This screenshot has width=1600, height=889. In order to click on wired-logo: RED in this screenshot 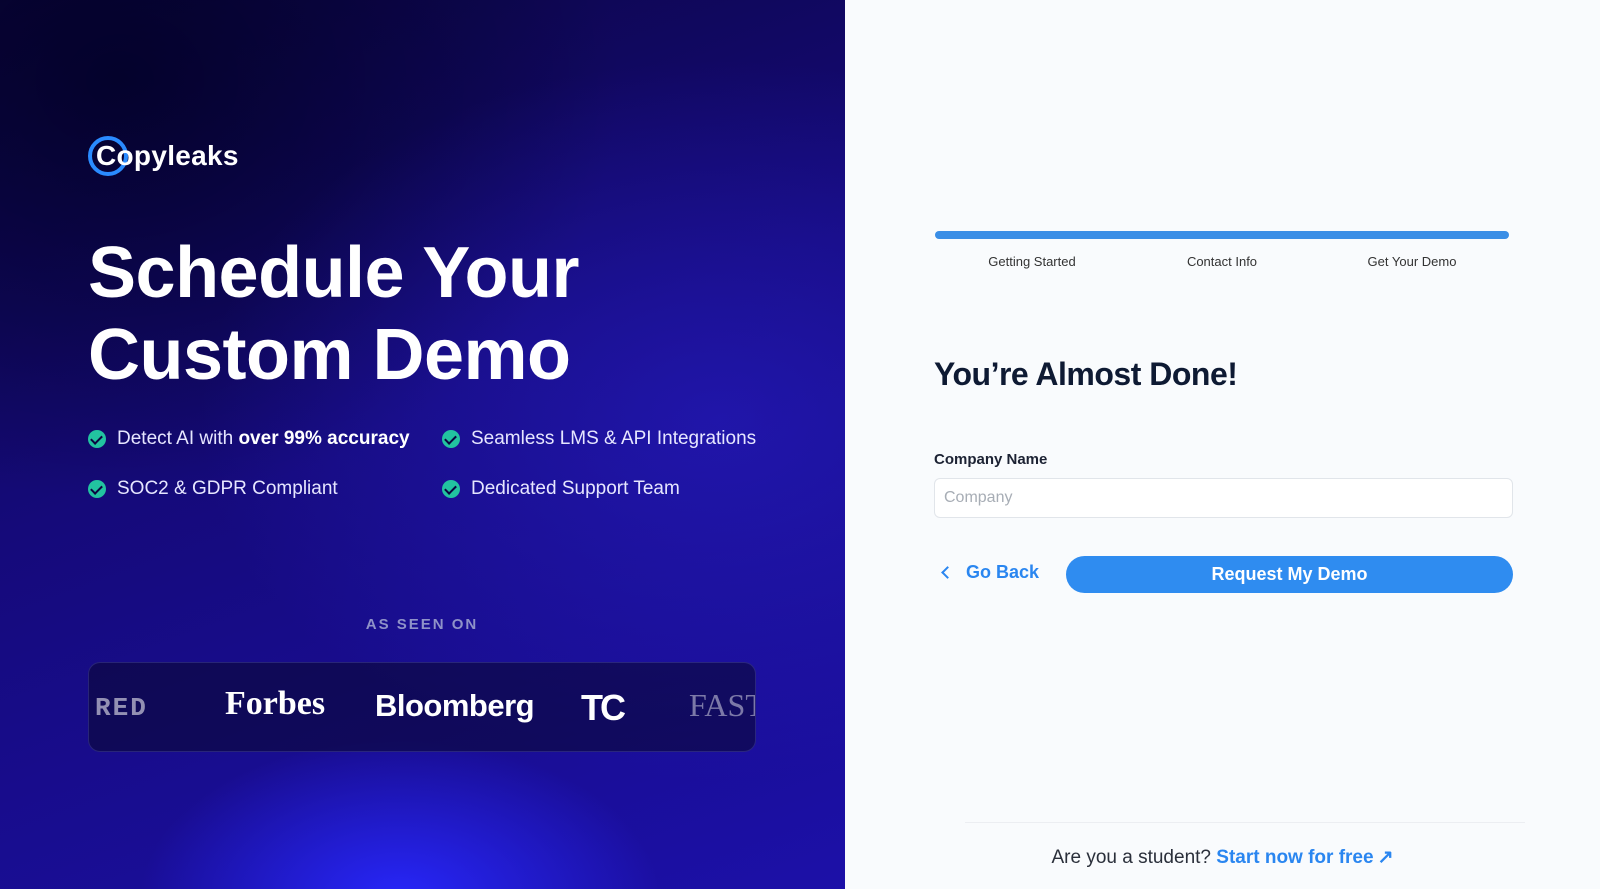, I will do `click(121, 708)`.